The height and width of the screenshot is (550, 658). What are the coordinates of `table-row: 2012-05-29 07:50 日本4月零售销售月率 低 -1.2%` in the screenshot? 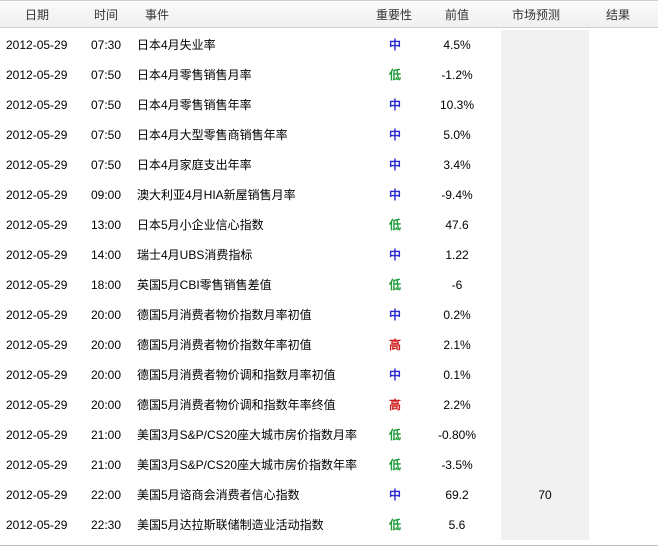 It's located at (329, 75).